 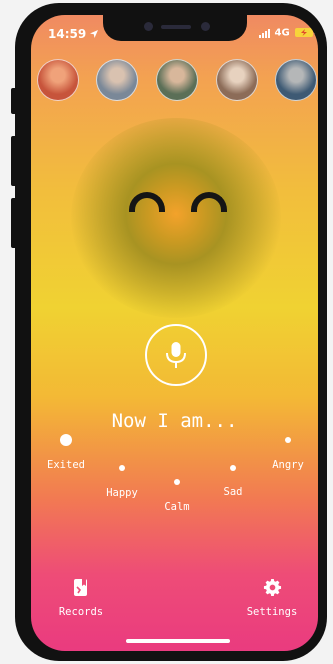 What do you see at coordinates (80, 587) in the screenshot?
I see `records-icon` at bounding box center [80, 587].